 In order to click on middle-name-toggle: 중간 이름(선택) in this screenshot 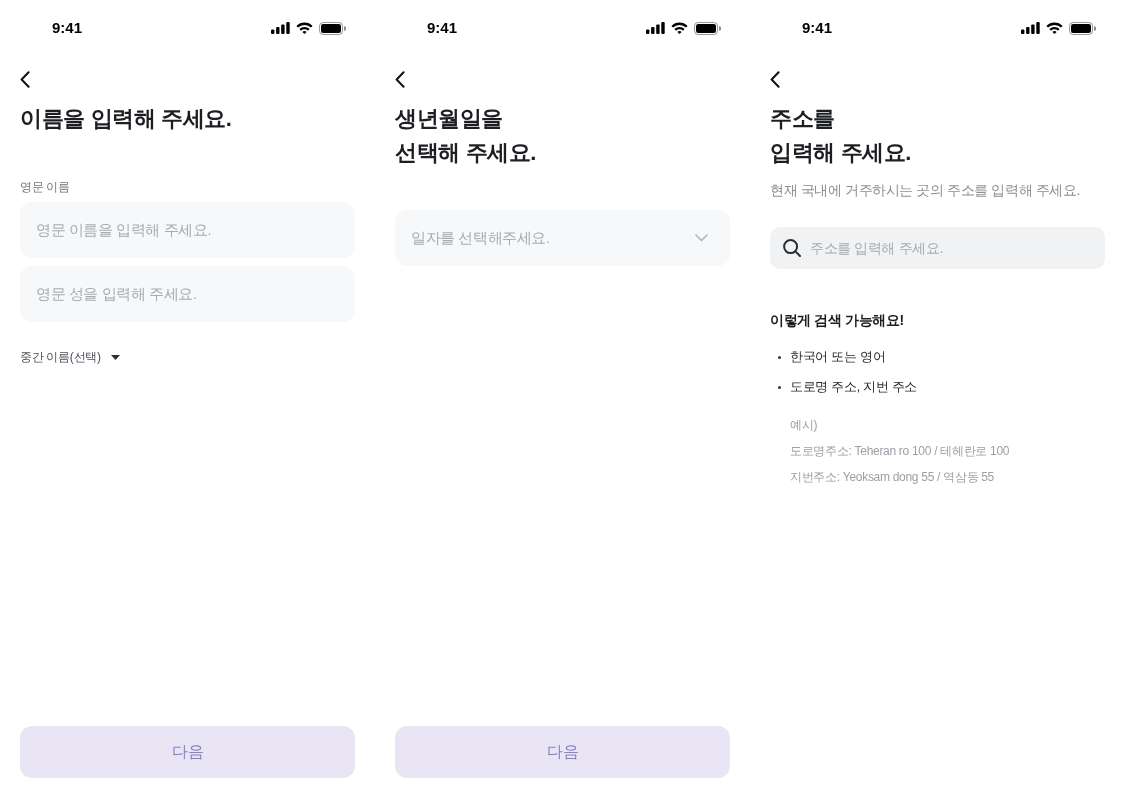, I will do `click(70, 357)`.